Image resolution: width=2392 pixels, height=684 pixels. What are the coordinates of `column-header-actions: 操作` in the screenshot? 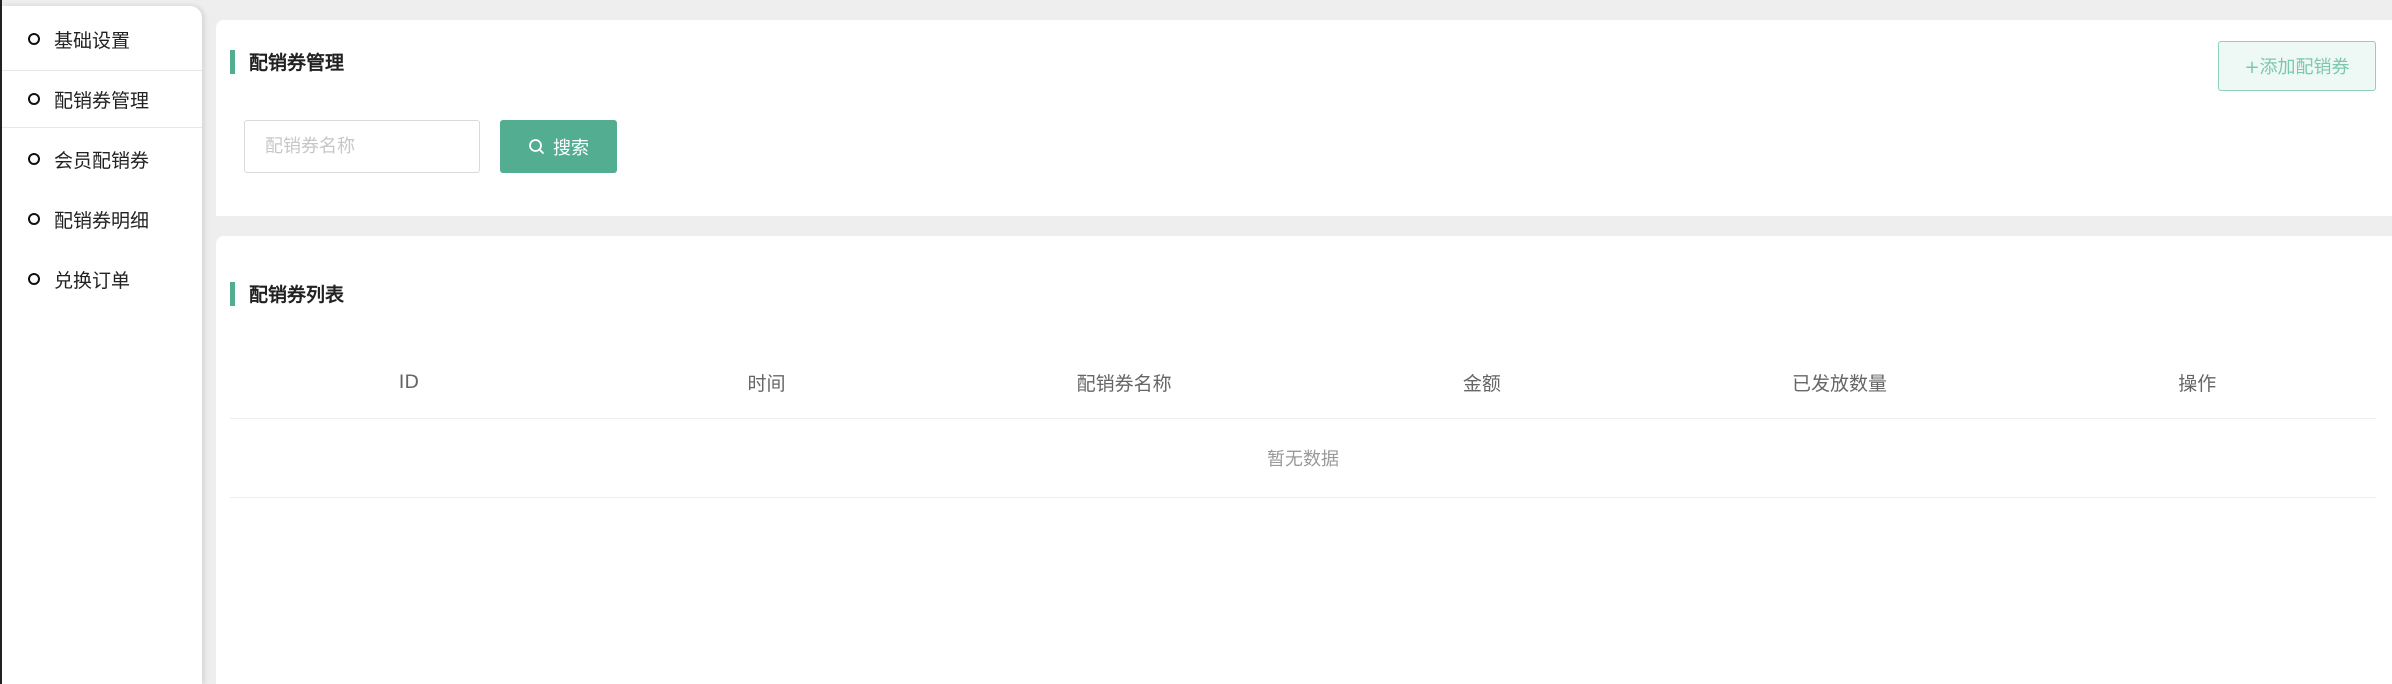 It's located at (2197, 383).